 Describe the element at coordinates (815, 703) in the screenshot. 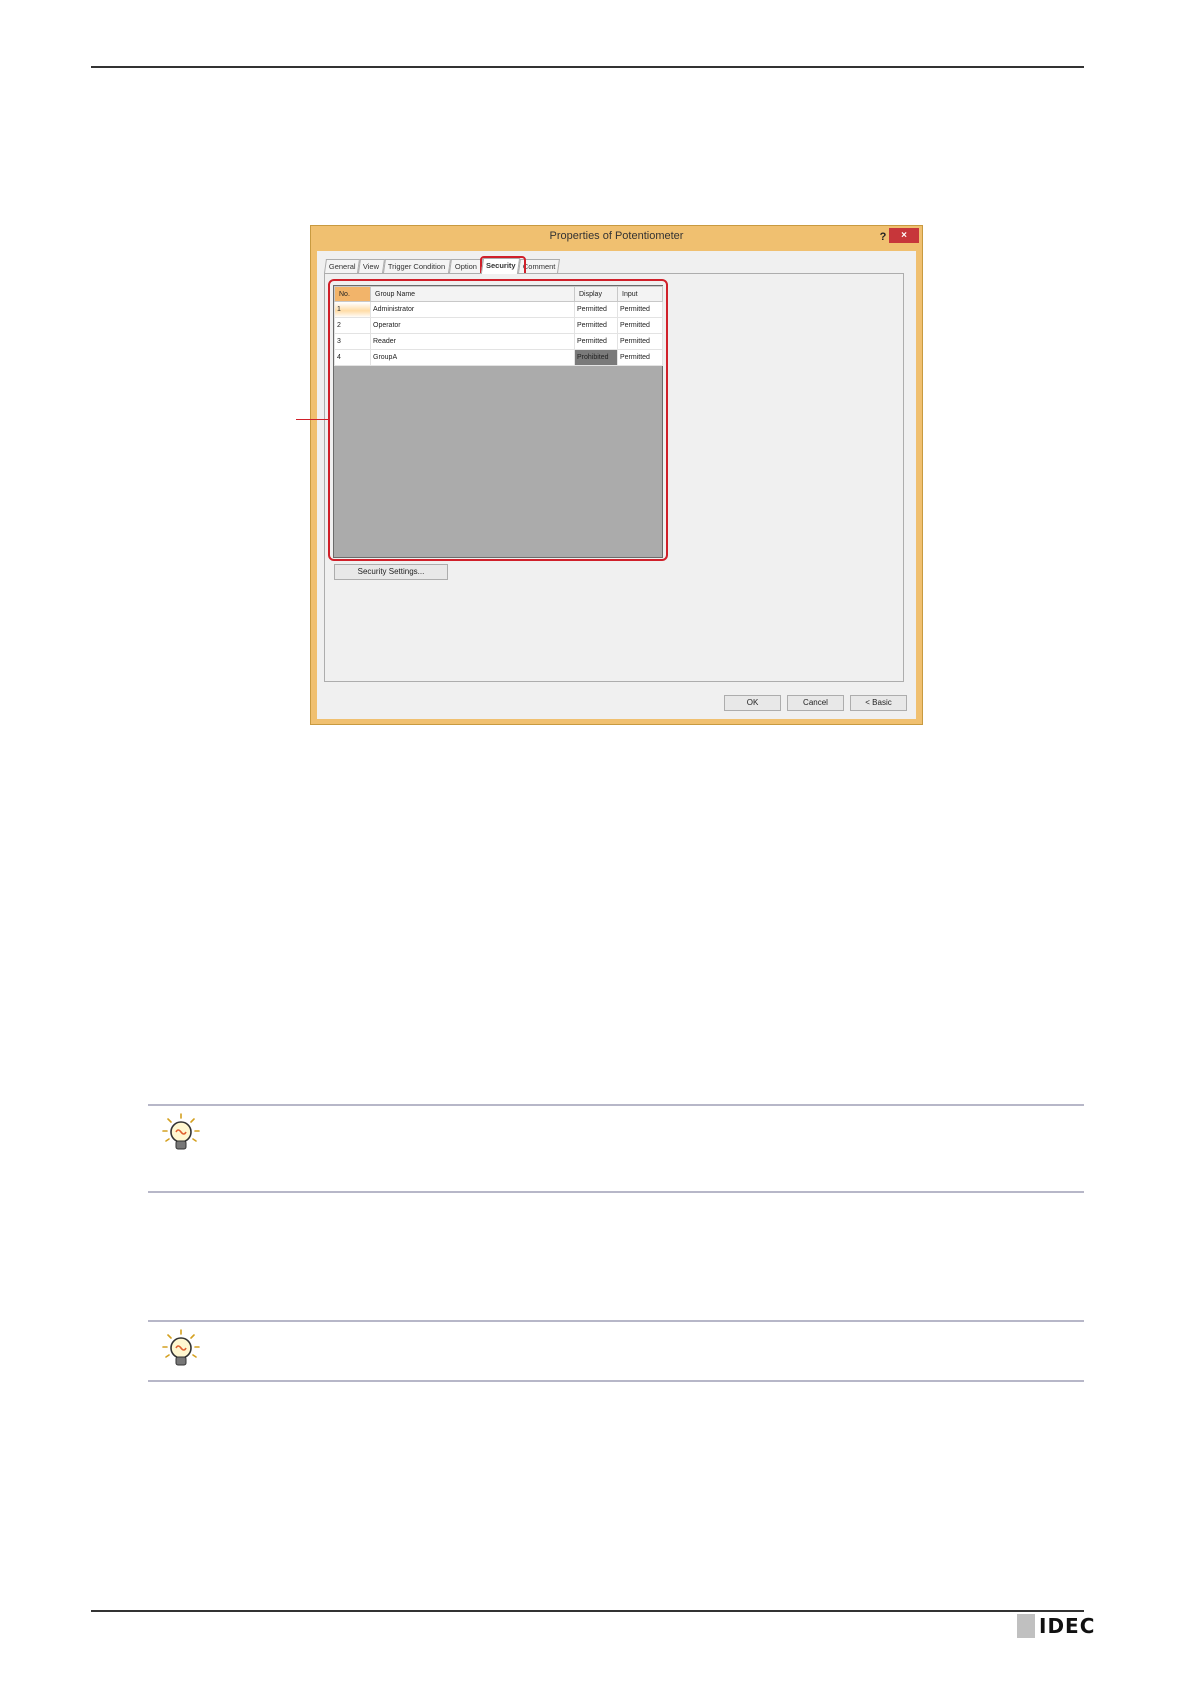

I see `cancel-button: Cancel` at that location.